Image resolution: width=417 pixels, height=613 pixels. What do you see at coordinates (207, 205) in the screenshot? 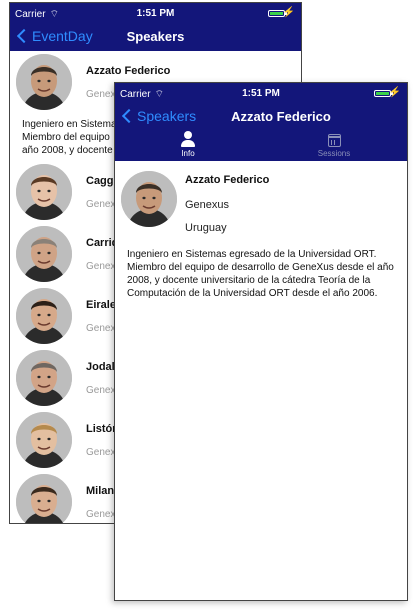
I see `speaker-company: Genexus` at bounding box center [207, 205].